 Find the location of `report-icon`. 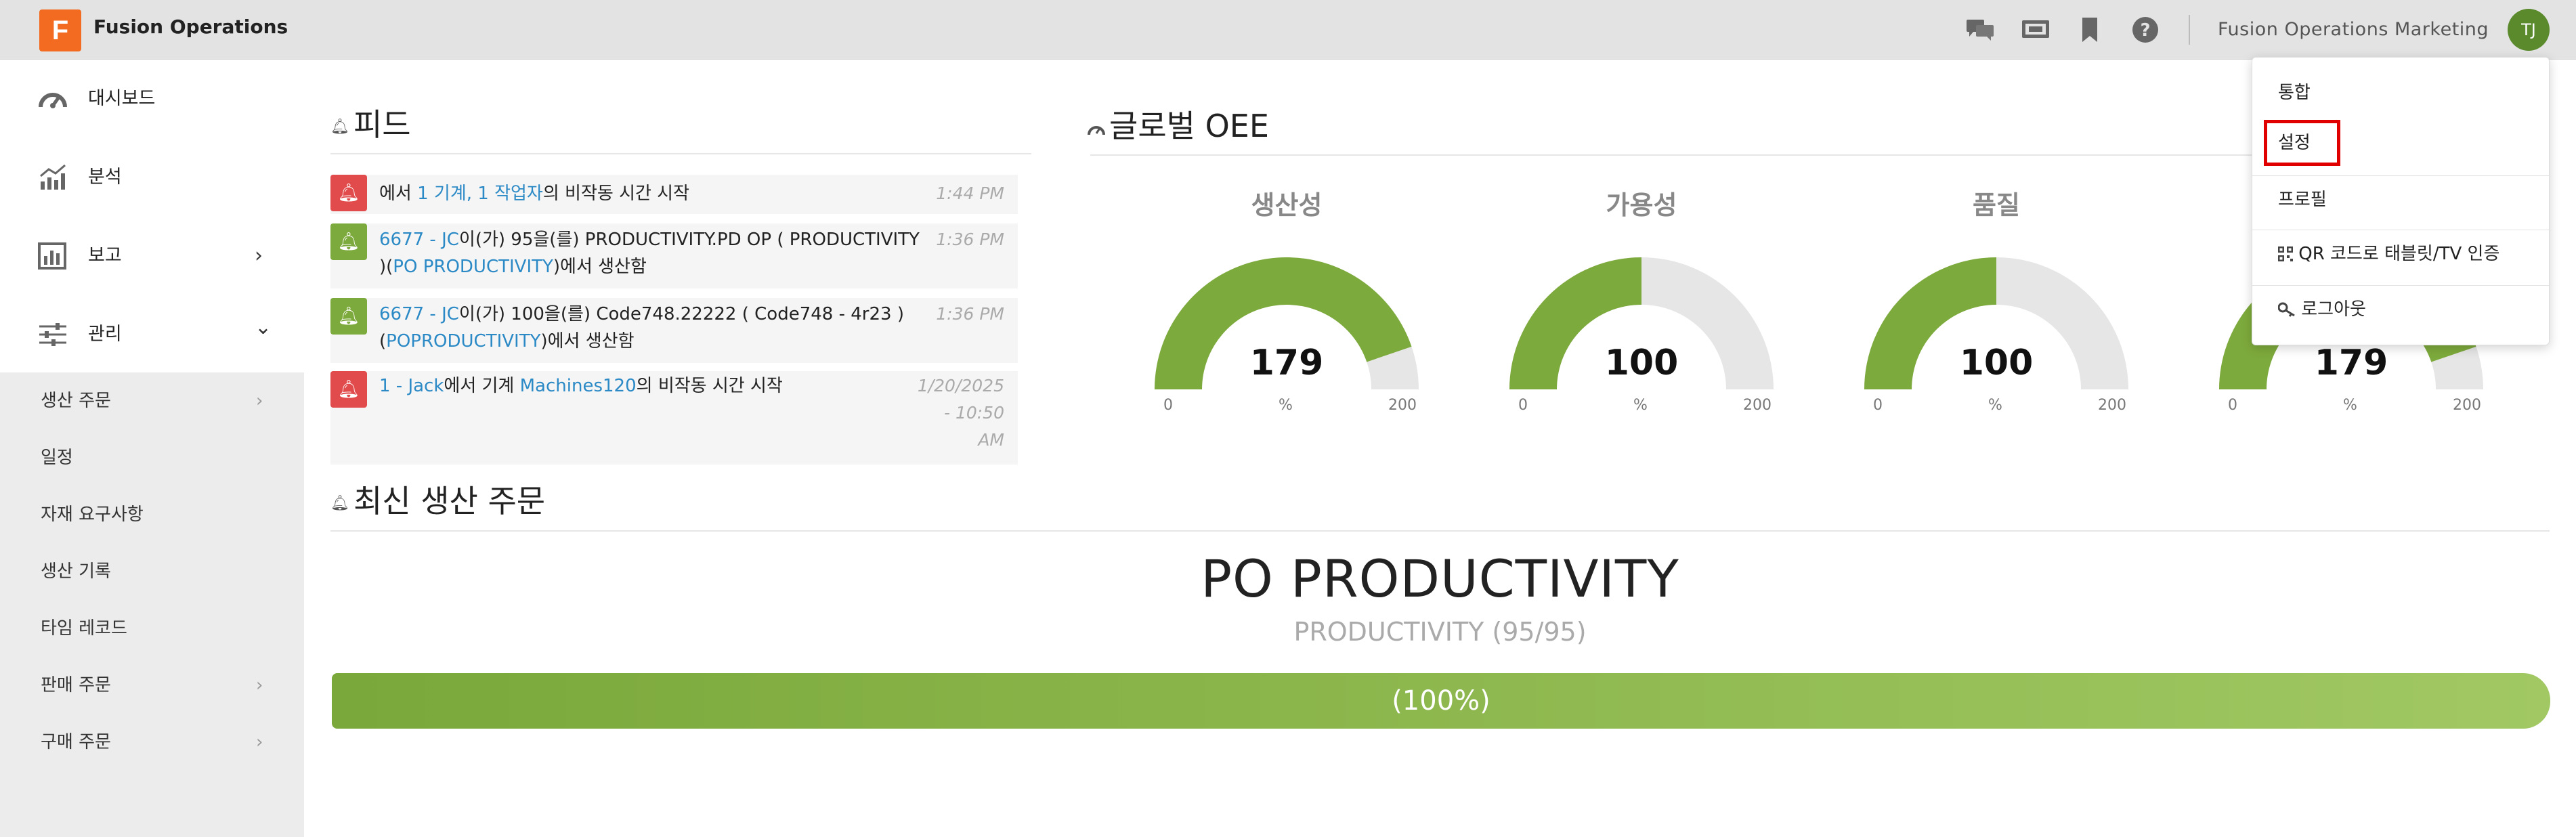

report-icon is located at coordinates (53, 256).